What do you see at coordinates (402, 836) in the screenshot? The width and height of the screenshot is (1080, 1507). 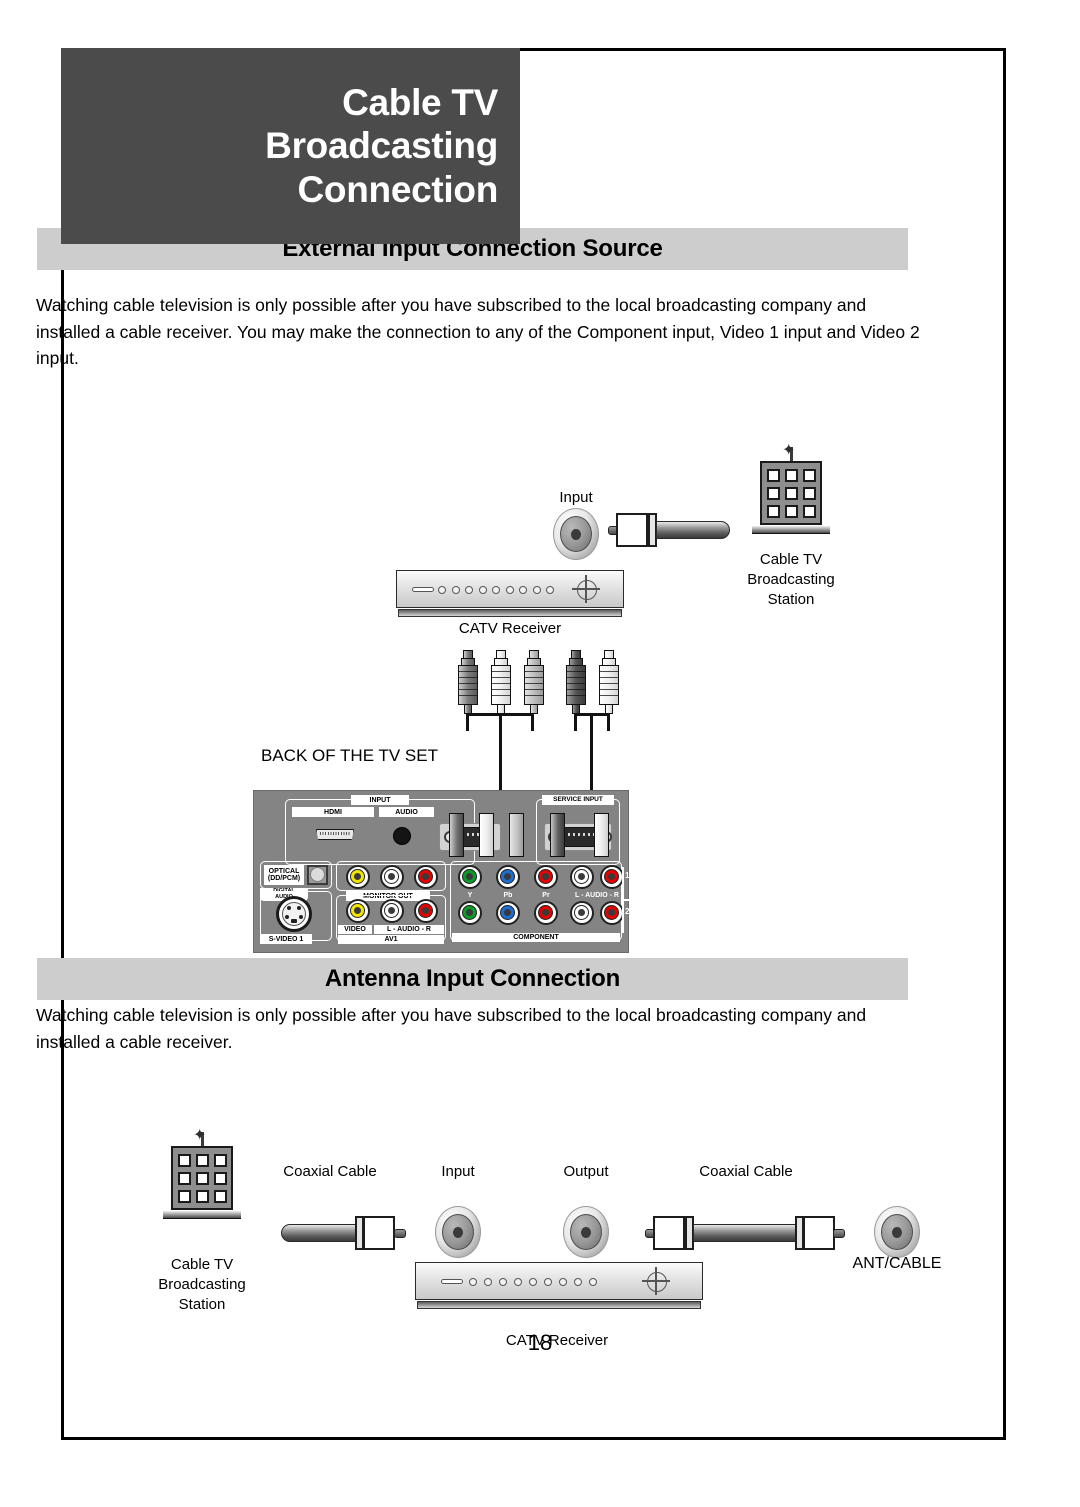 I see `audio-minijack` at bounding box center [402, 836].